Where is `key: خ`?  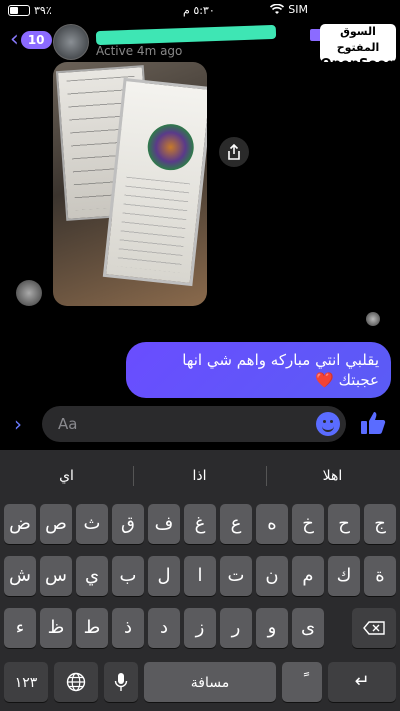
key: خ is located at coordinates (308, 524).